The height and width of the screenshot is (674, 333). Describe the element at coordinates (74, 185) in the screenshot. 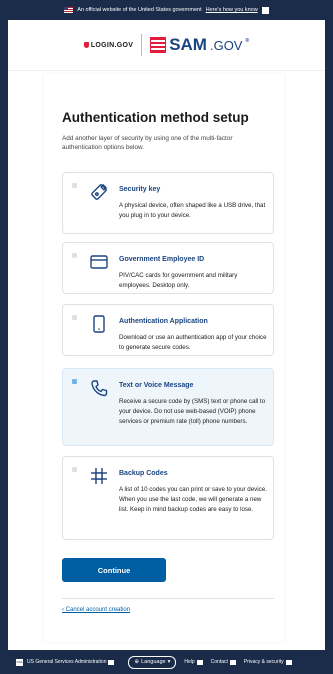

I see `radio-security-key` at that location.